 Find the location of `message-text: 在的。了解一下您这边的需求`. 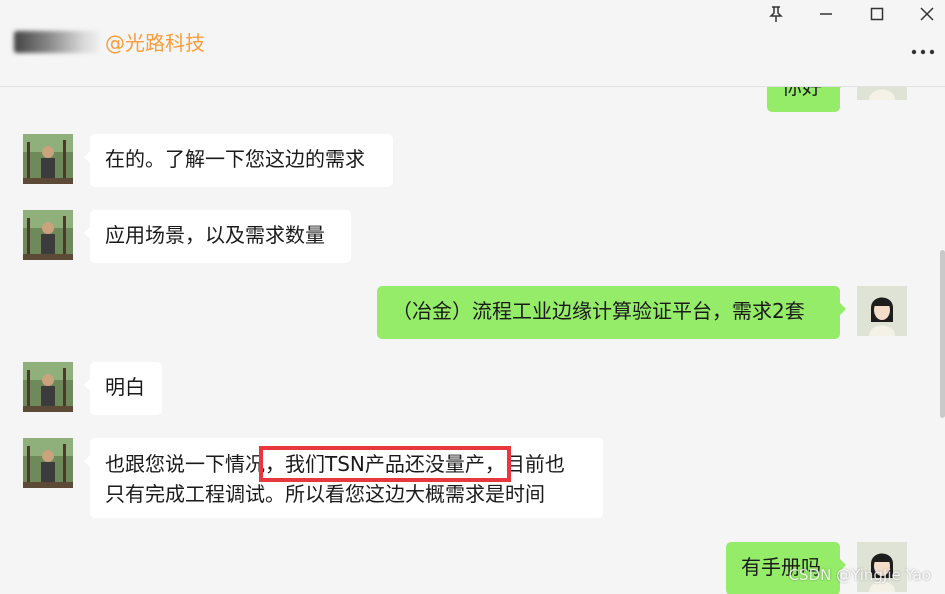

message-text: 在的。了解一下您这边的需求 is located at coordinates (235, 159).